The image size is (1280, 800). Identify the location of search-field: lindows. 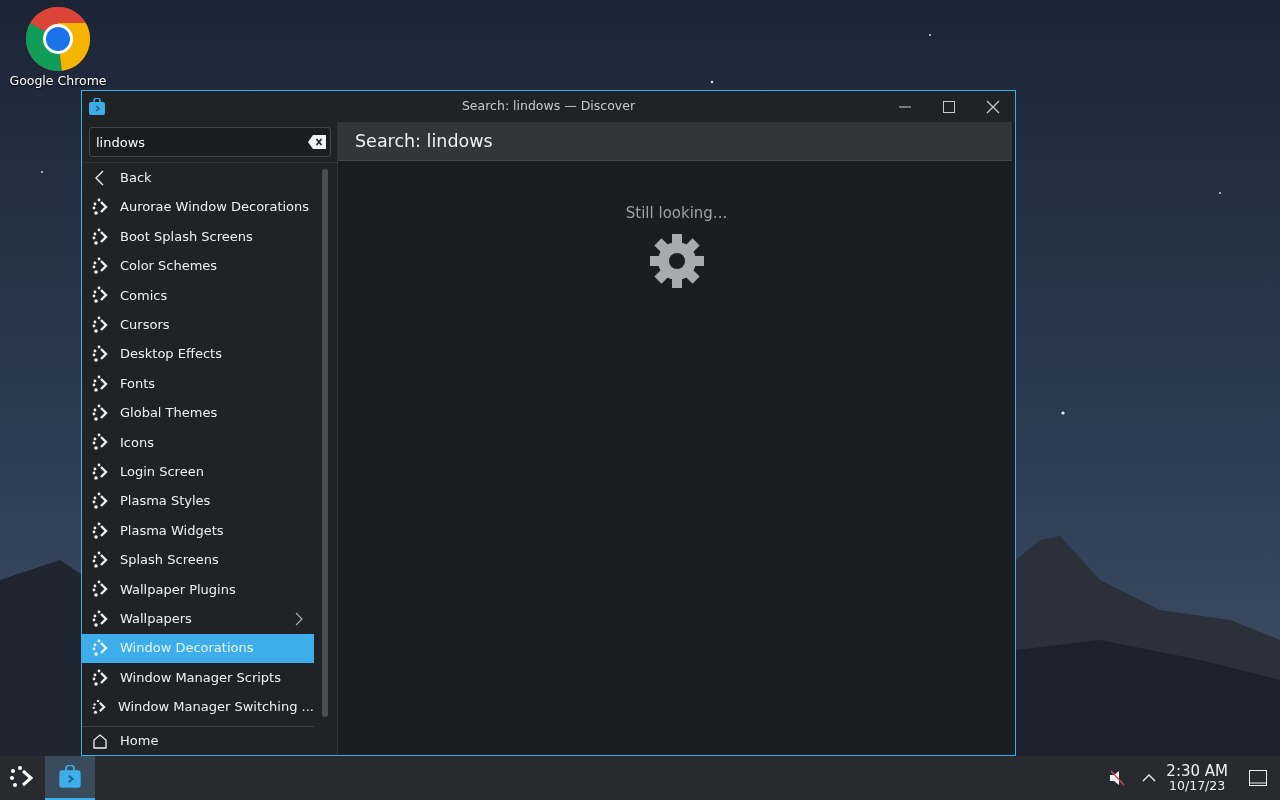
(210, 142).